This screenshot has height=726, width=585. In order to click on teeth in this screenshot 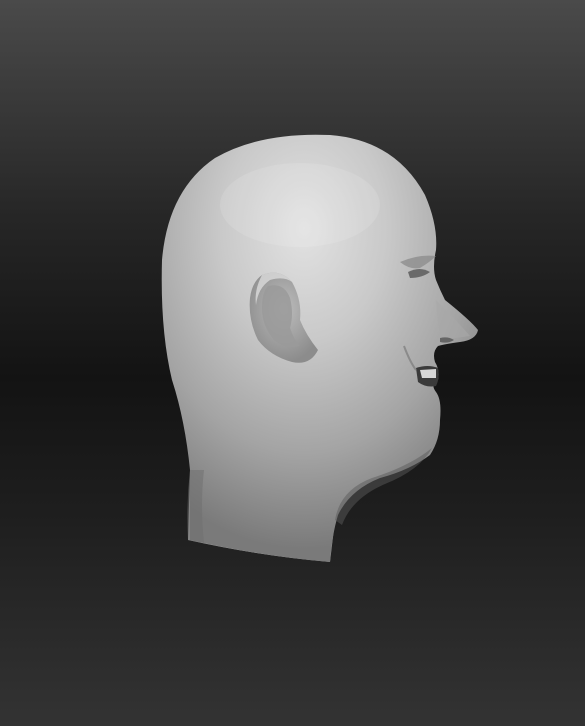, I will do `click(428, 373)`.